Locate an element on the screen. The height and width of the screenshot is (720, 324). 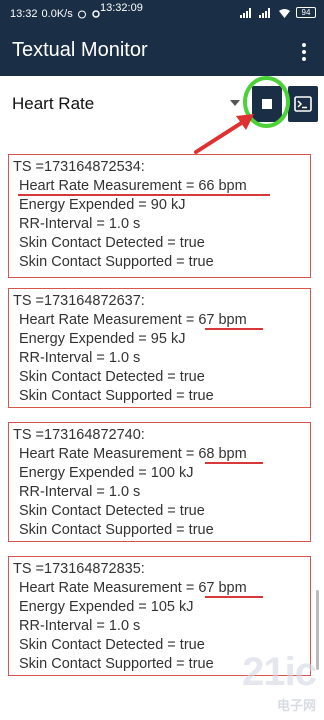
signal-icon is located at coordinates (245, 12).